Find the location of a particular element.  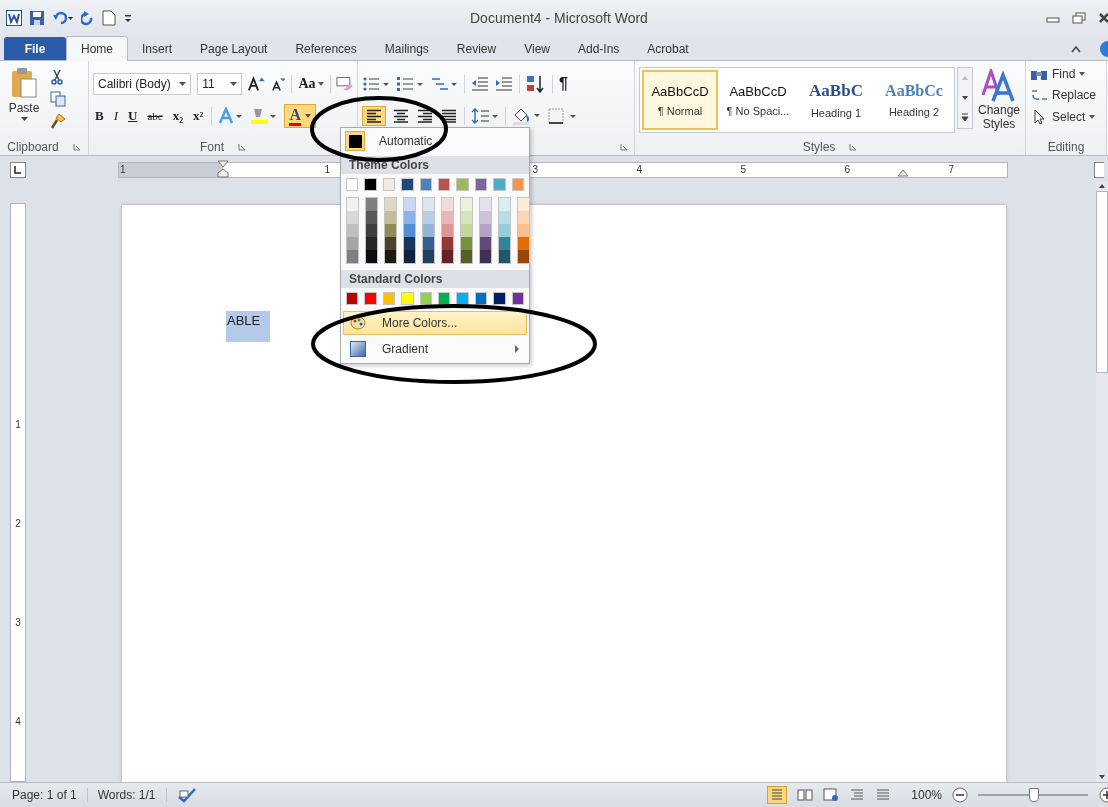

automatic-color-item: Automatic is located at coordinates (435, 141).